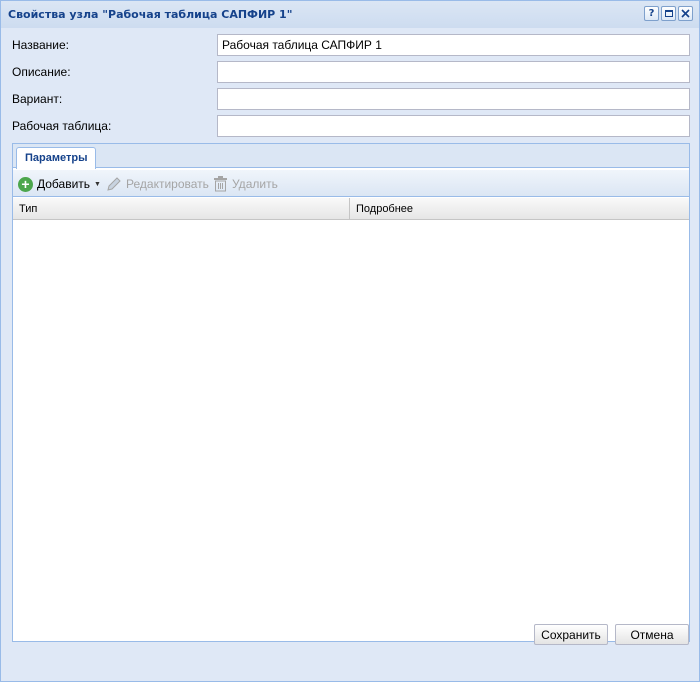 Image resolution: width=700 pixels, height=682 pixels. I want to click on help-button: ?, so click(651, 13).